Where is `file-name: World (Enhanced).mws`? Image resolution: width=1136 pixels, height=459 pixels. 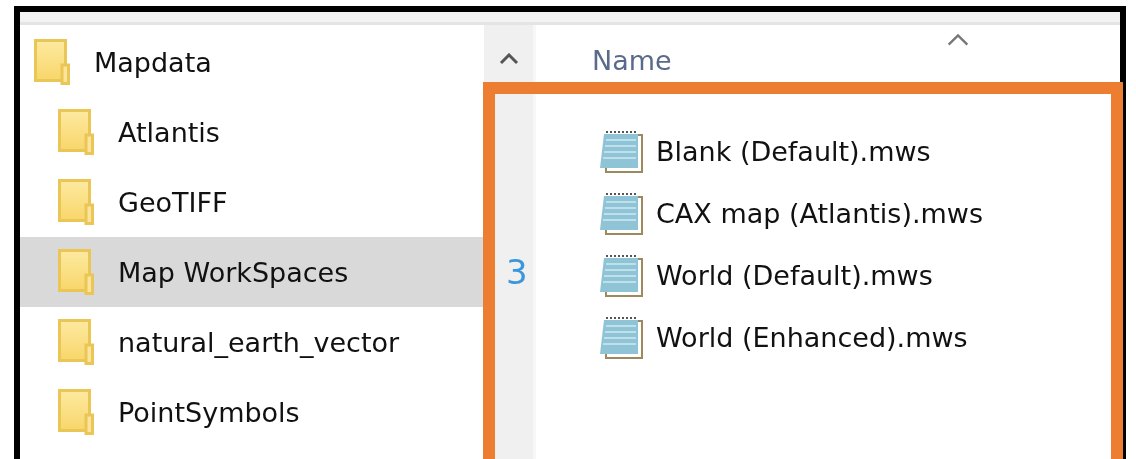
file-name: World (Enhanced).mws is located at coordinates (812, 337).